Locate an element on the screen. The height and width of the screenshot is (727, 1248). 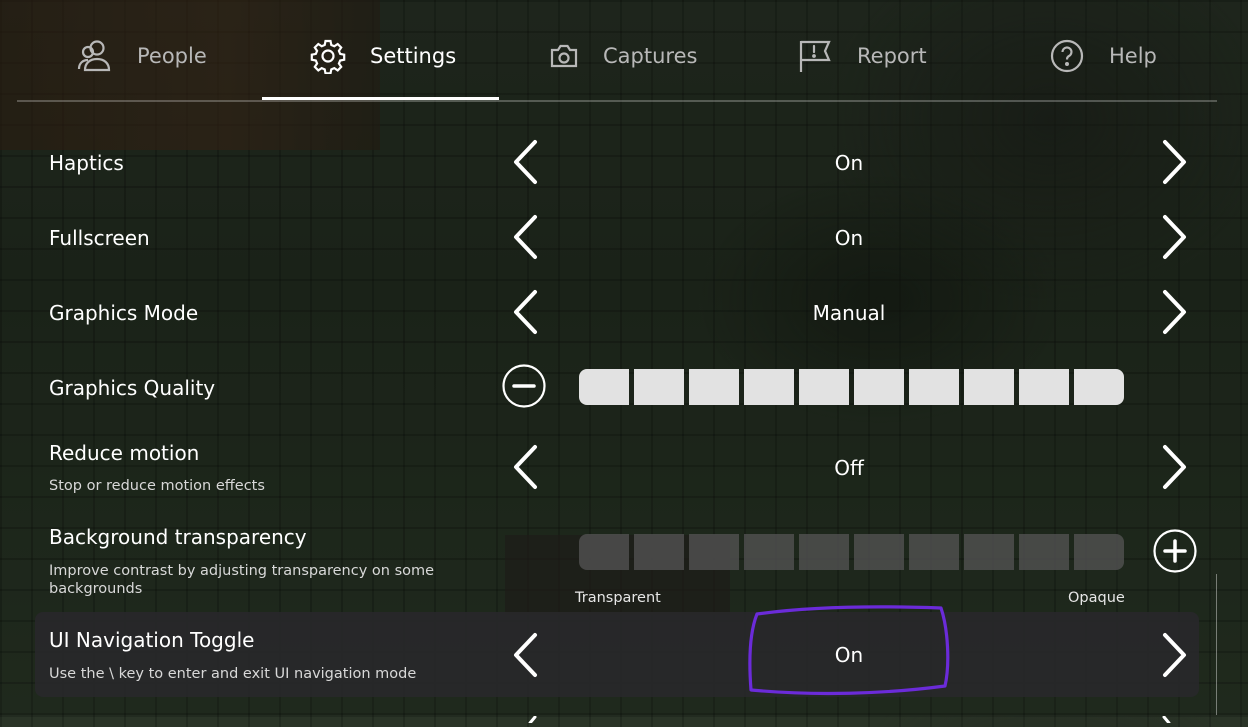
slider-max-label: Opaque is located at coordinates (1096, 598).